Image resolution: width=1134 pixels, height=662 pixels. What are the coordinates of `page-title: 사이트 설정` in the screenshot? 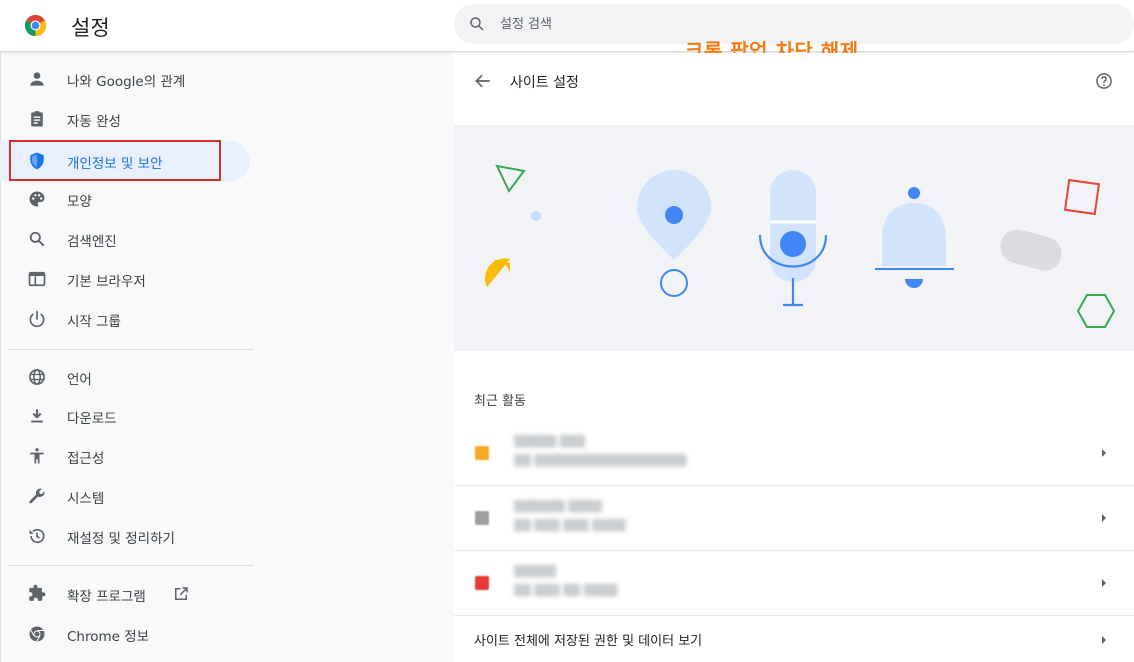 It's located at (544, 83).